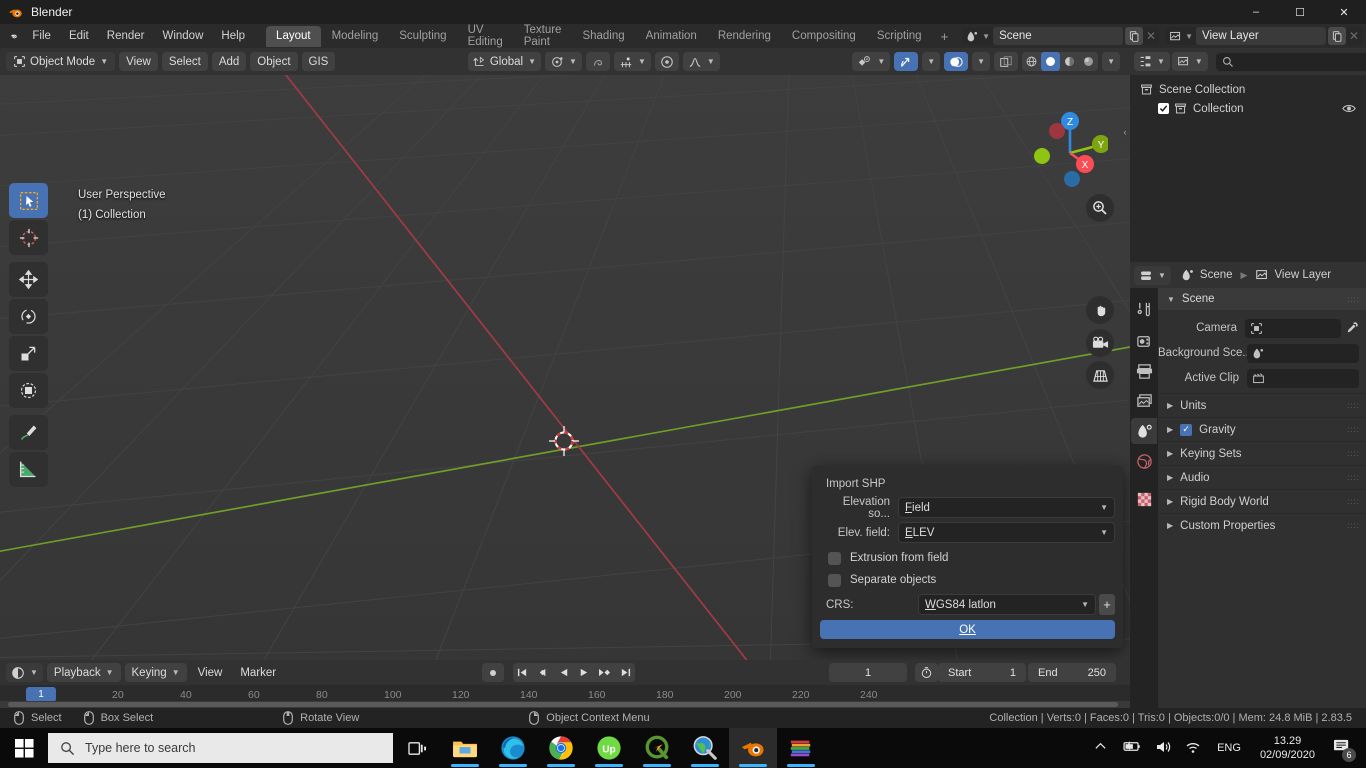 The image size is (1366, 768). I want to click on shading-options-button: ▼, so click(1111, 61).